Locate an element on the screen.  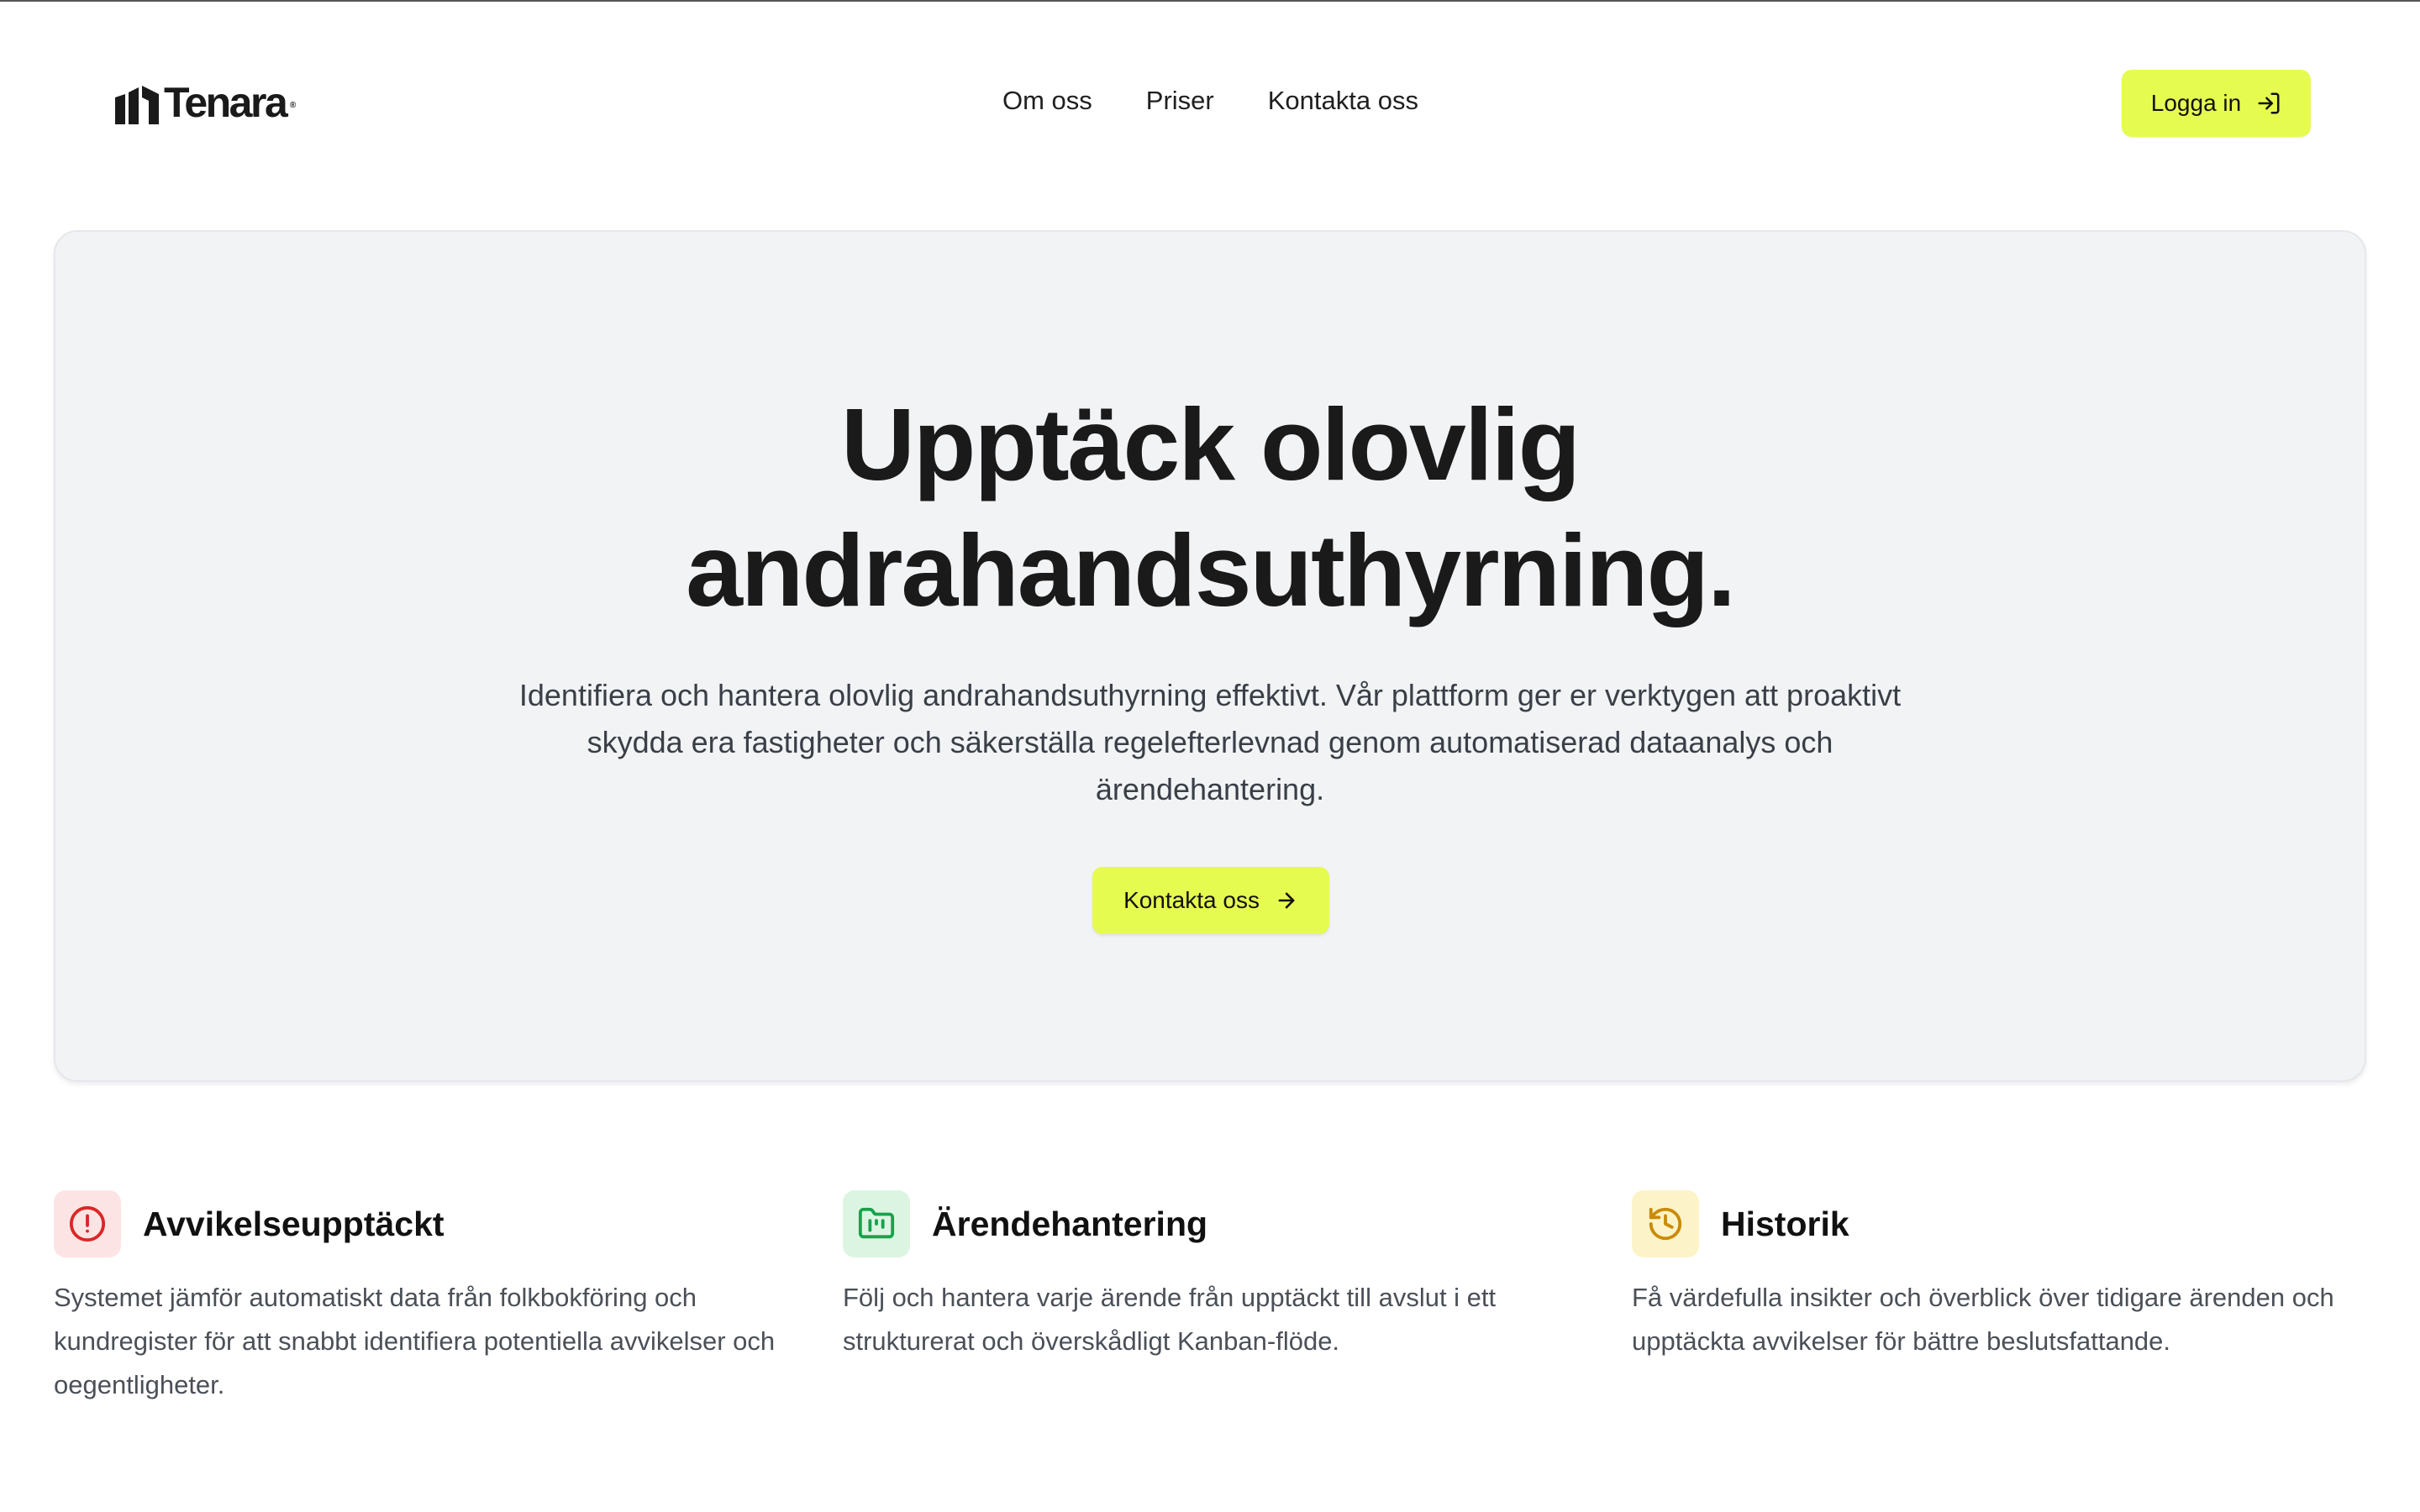
history-icon is located at coordinates (1665, 1224).